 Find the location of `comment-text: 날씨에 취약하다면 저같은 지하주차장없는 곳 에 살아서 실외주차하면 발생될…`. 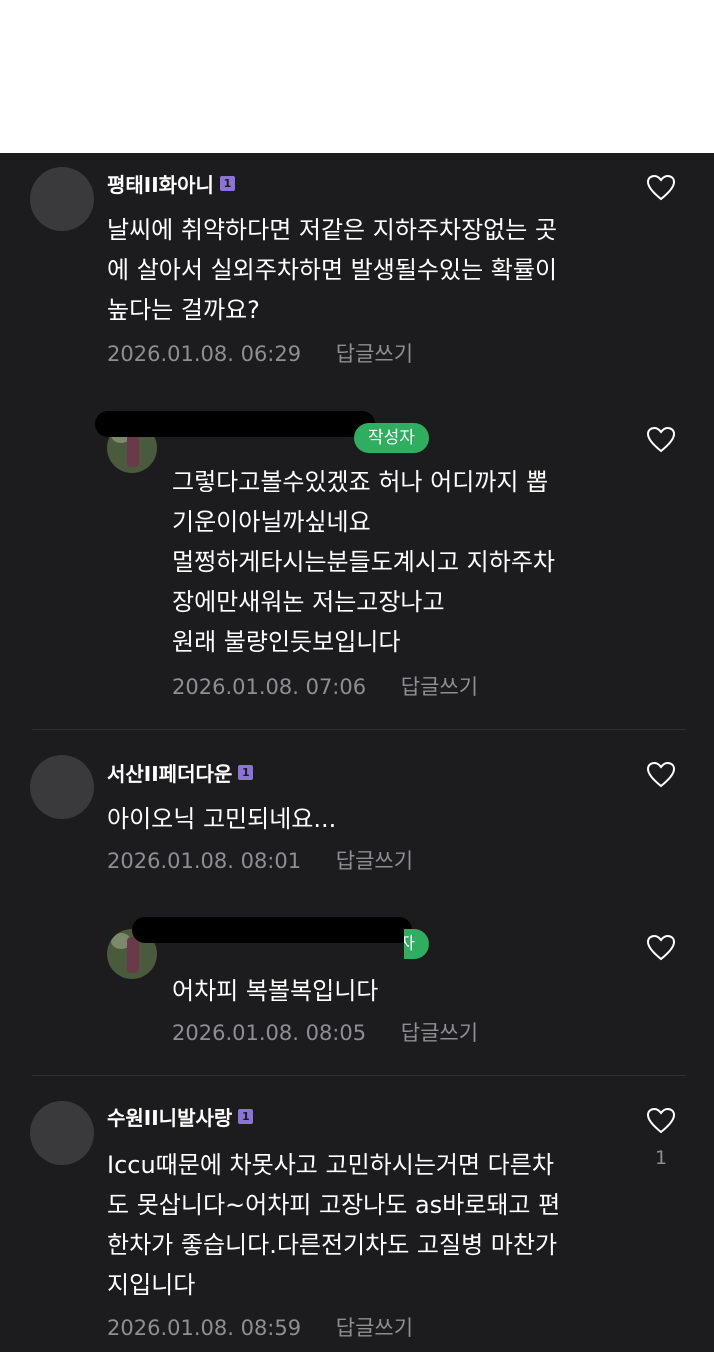

comment-text: 날씨에 취약하다면 저같은 지하주차장없는 곳 에 살아서 실외주차하면 발생될… is located at coordinates (332, 270).